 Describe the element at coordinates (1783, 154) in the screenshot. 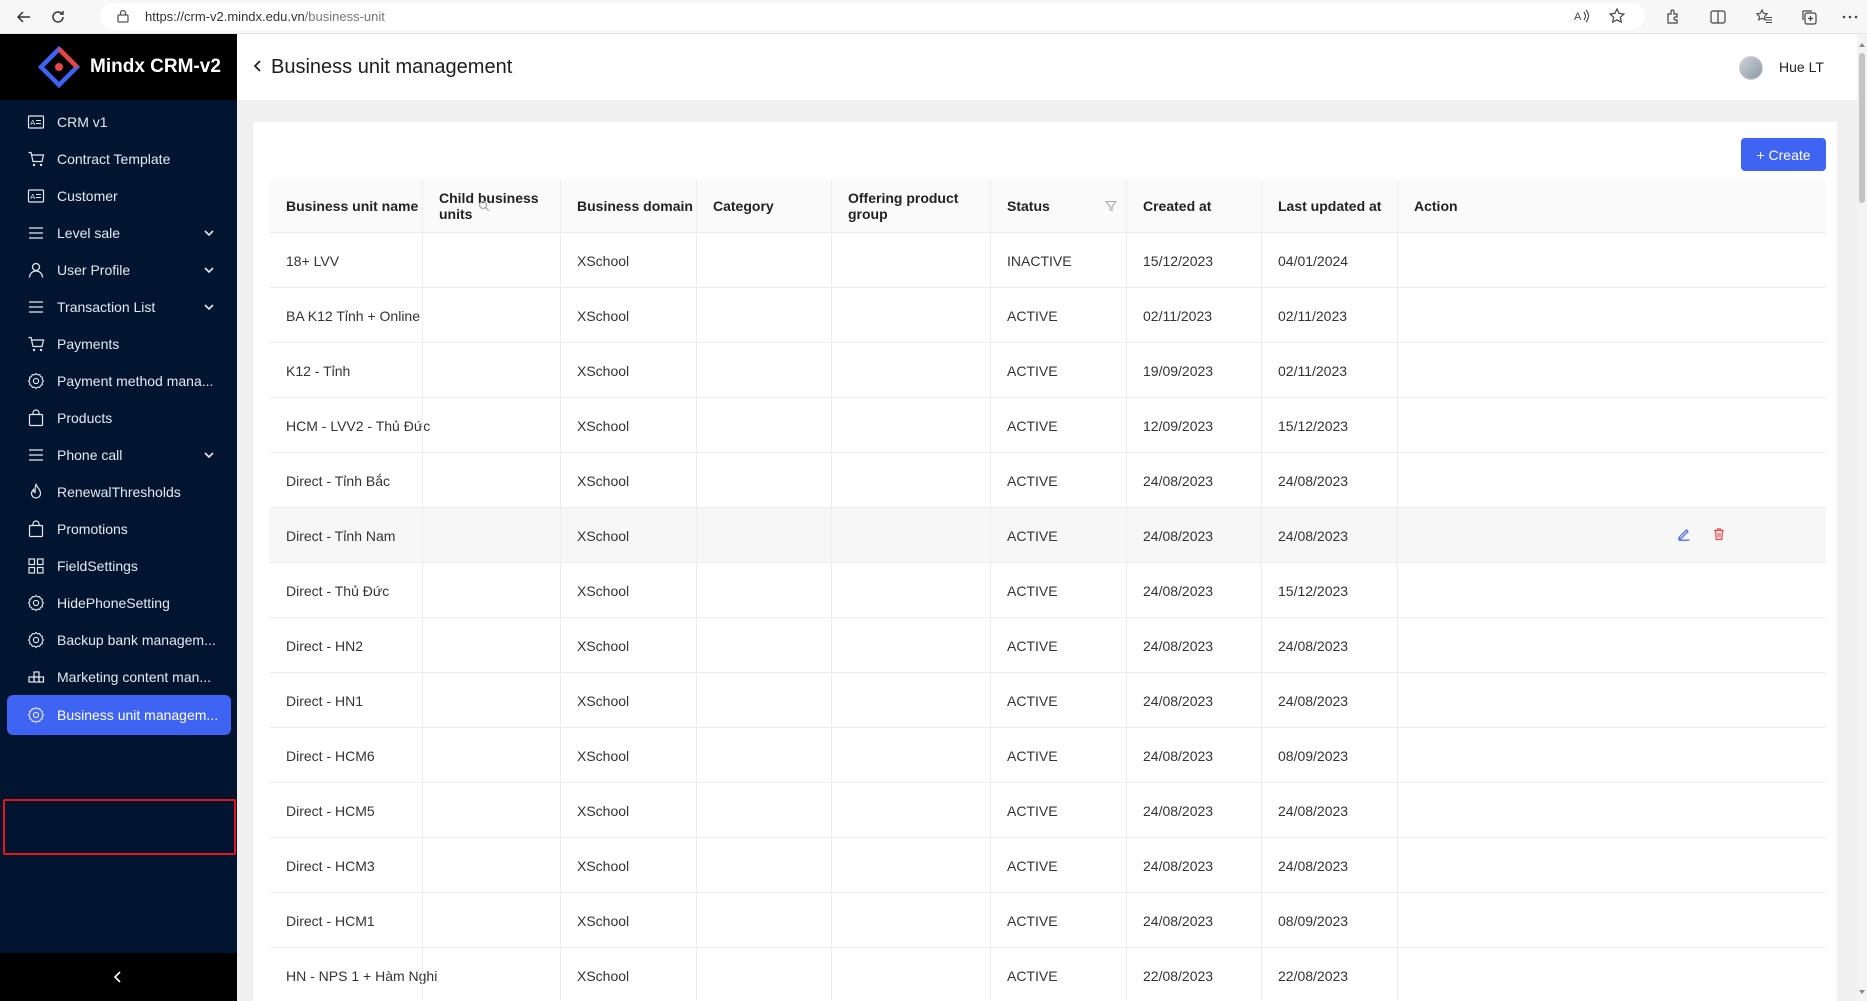

I see `create-button: + Create` at that location.